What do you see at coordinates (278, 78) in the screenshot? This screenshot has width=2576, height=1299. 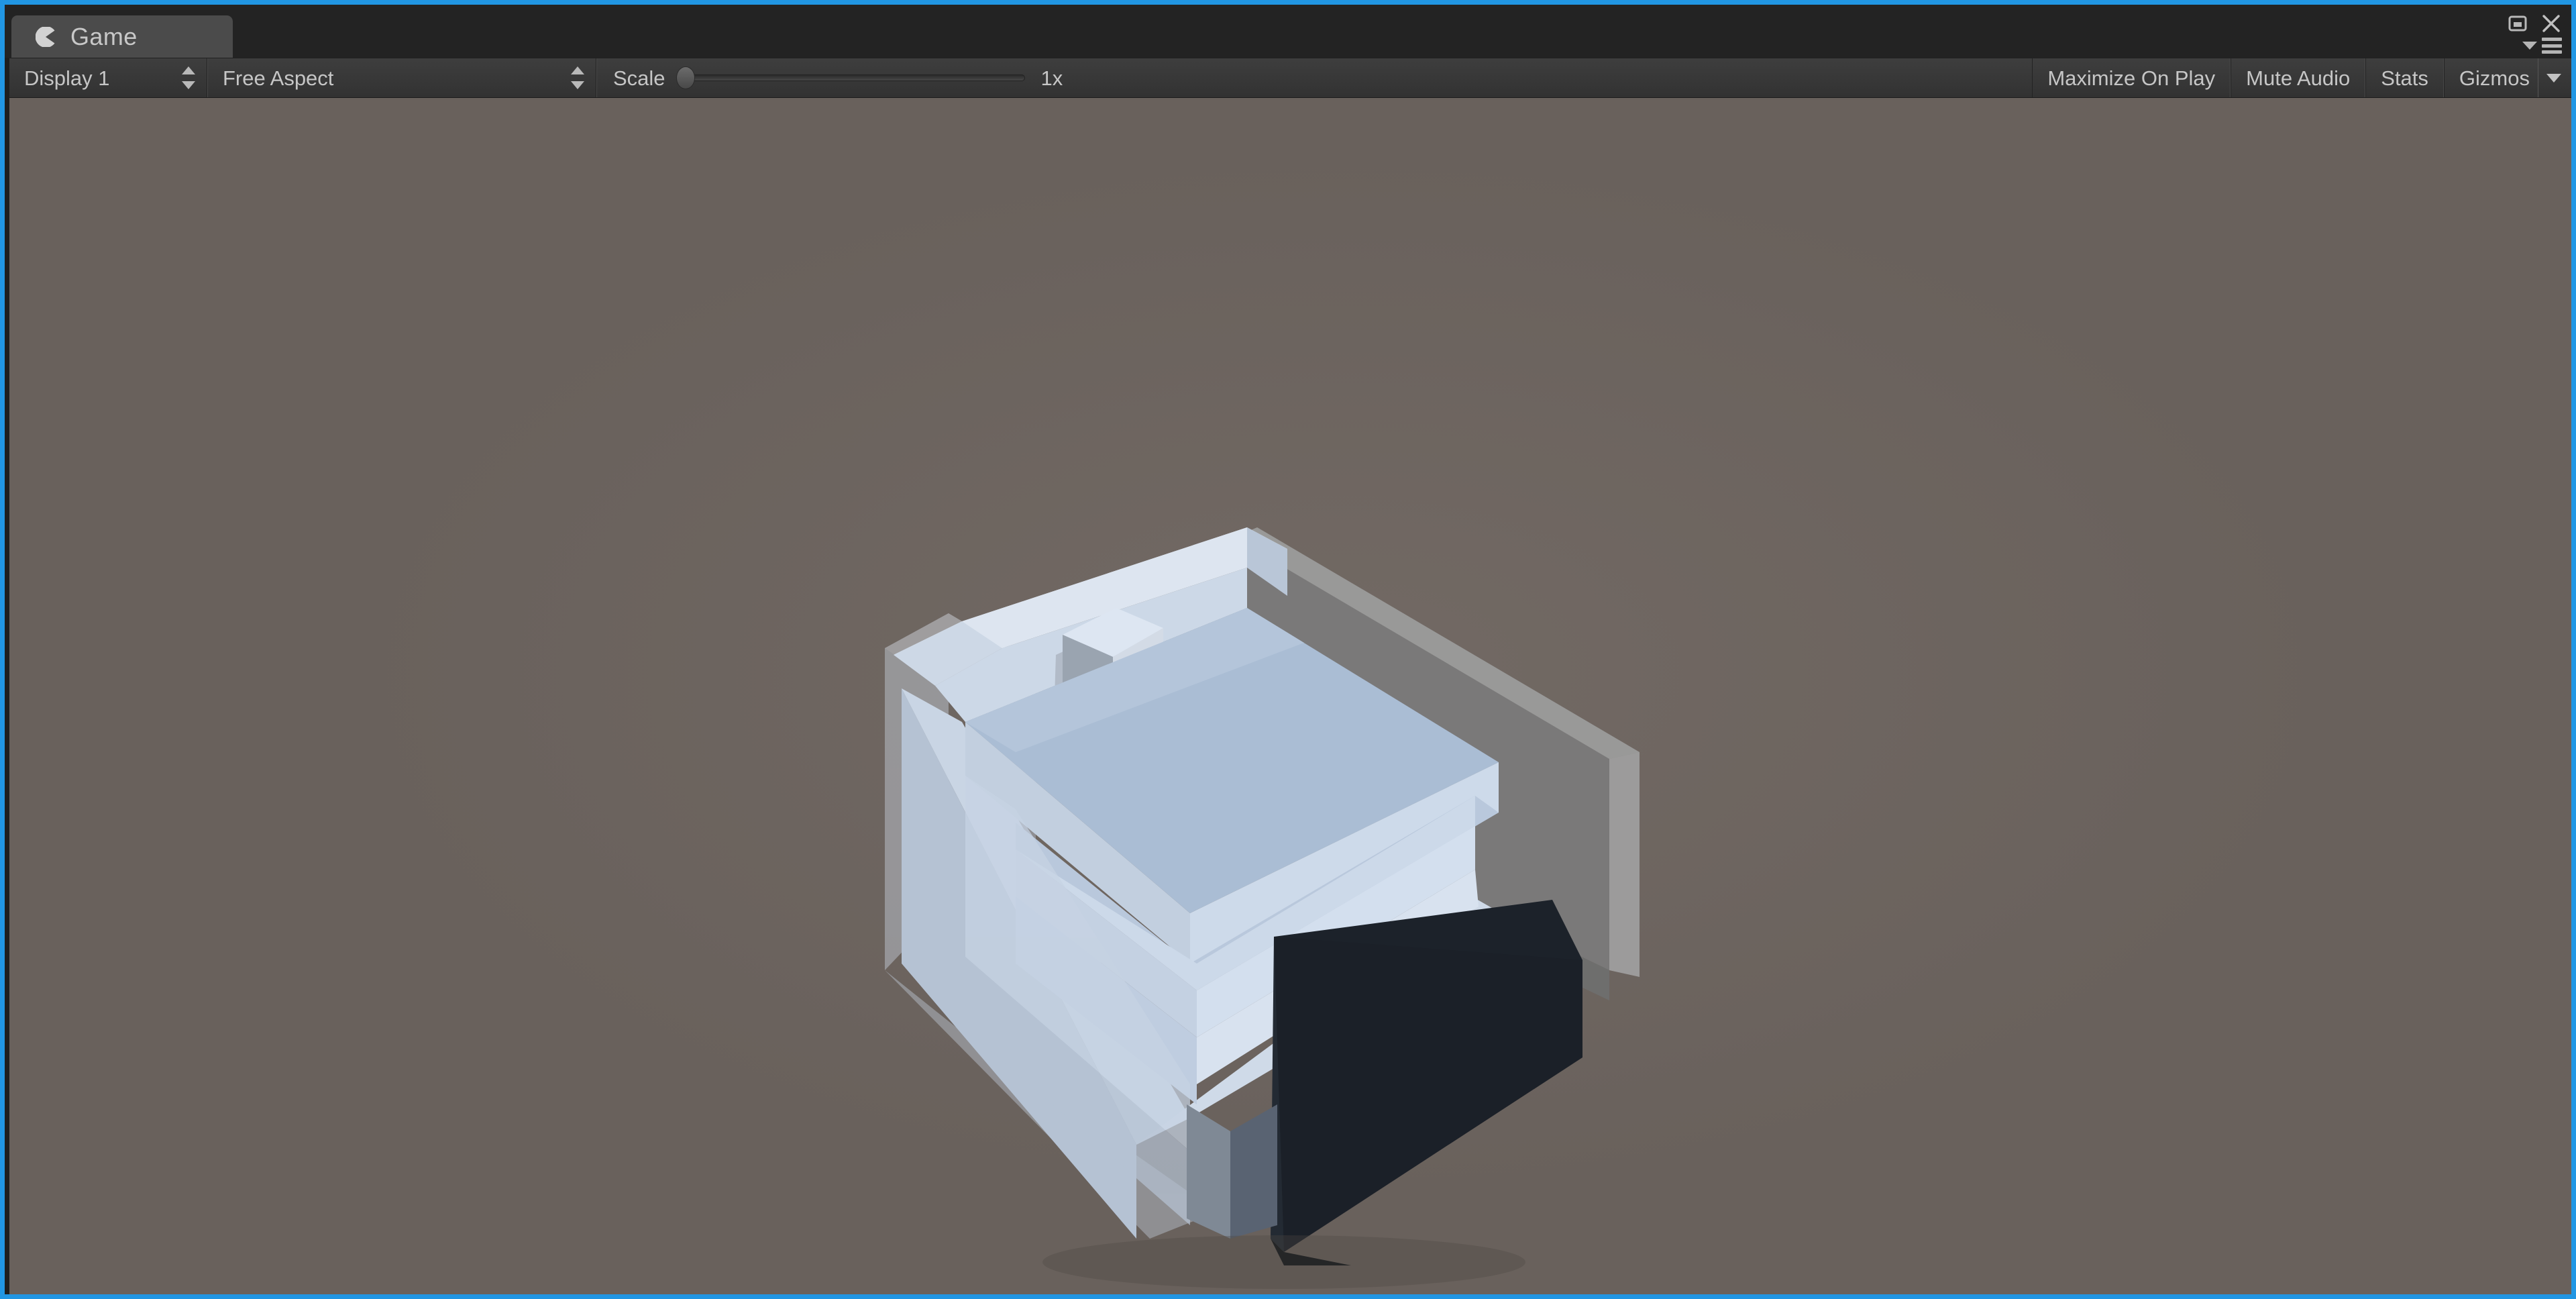 I see `aspect-dropdown-label: Free Aspect` at bounding box center [278, 78].